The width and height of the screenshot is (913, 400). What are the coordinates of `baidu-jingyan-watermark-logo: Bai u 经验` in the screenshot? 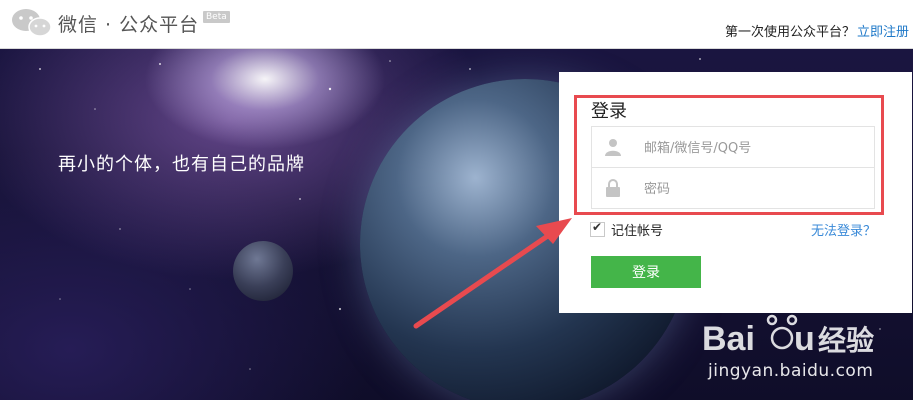 It's located at (788, 336).